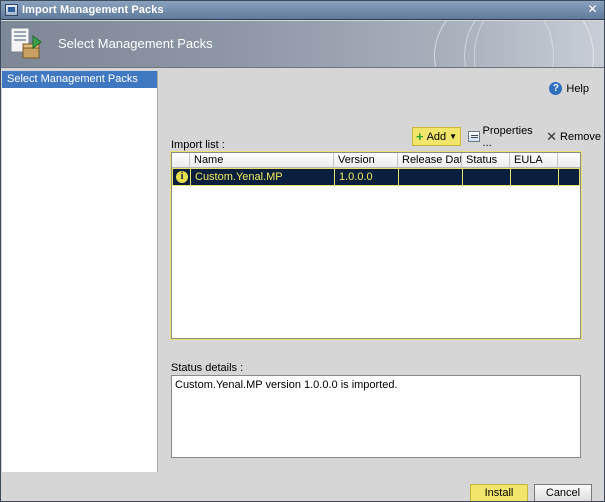 This screenshot has width=605, height=502. Describe the element at coordinates (198, 145) in the screenshot. I see `import-list-label: Import list :` at that location.